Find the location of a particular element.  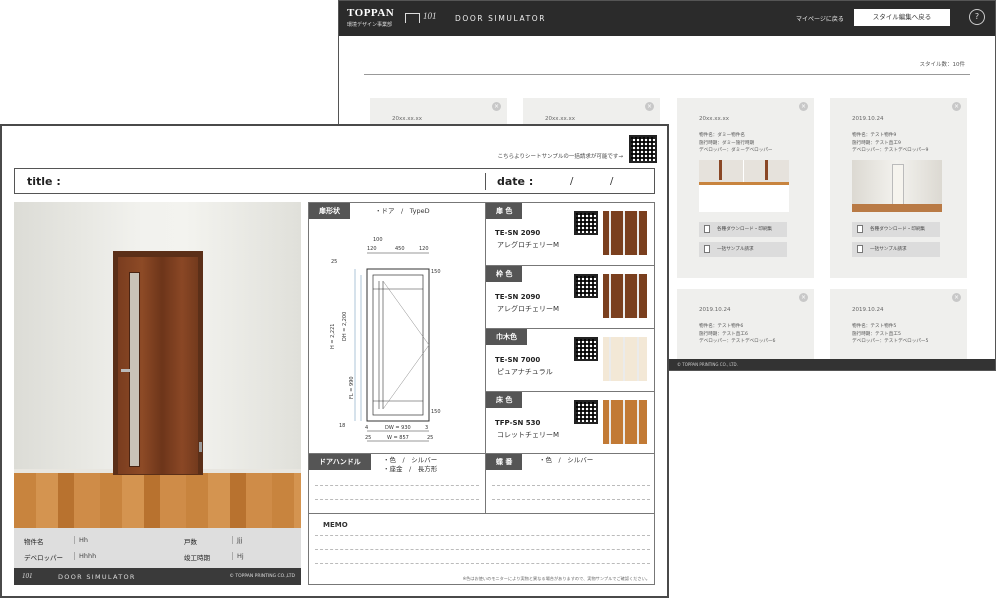

title-bar: title : date : / / is located at coordinates (334, 181).